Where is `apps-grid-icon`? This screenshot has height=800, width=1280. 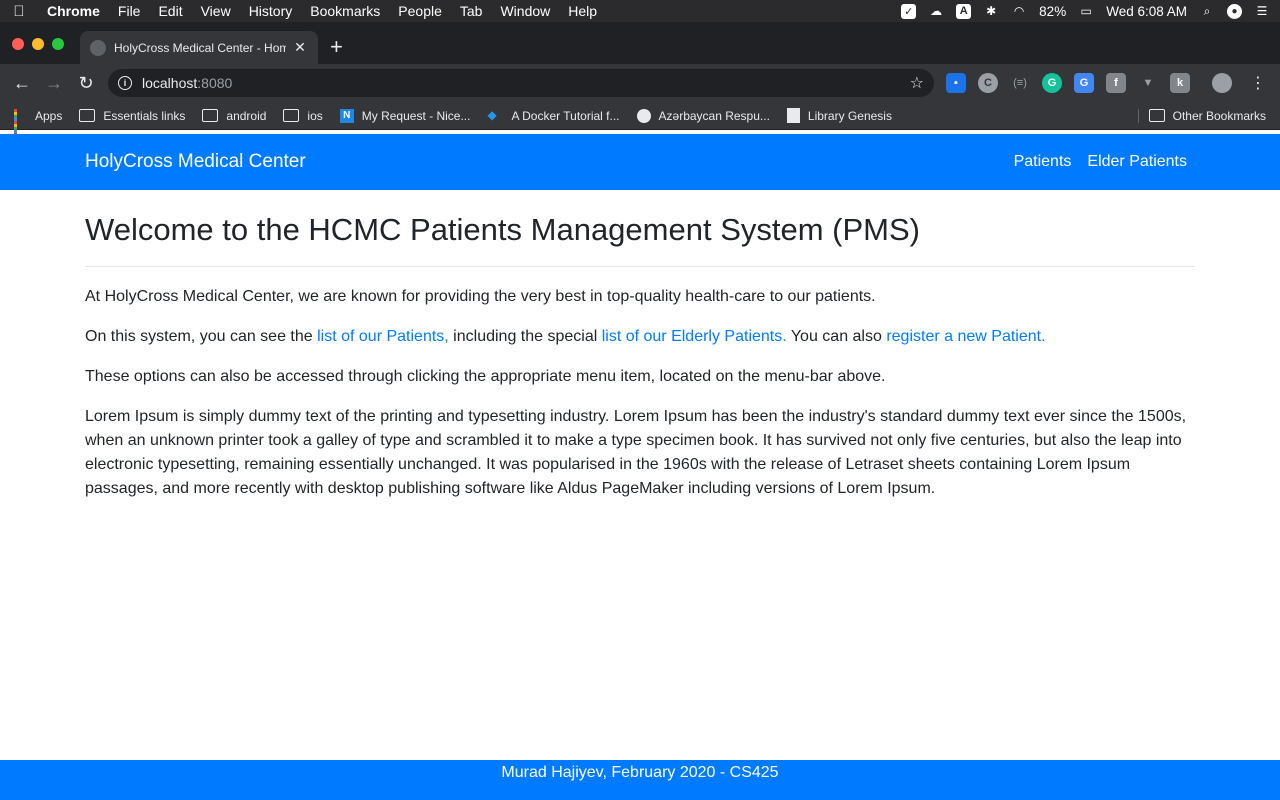
apps-grid-icon is located at coordinates (20, 122).